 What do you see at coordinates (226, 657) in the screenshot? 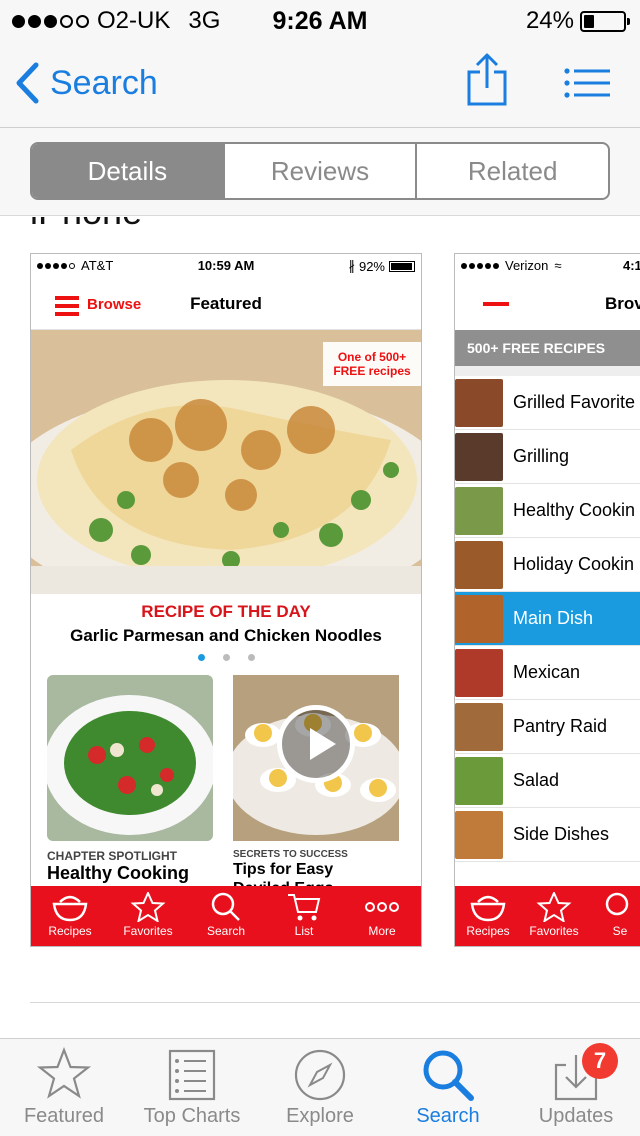
I see `page-indicator` at bounding box center [226, 657].